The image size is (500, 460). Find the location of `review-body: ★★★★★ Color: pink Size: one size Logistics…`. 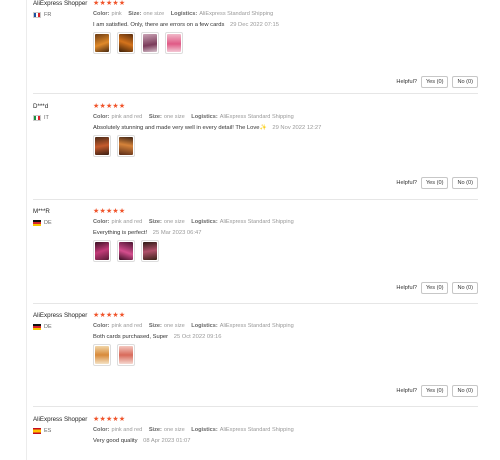

review-body: ★★★★★ Color: pink Size: one size Logistics… is located at coordinates (285, 27).